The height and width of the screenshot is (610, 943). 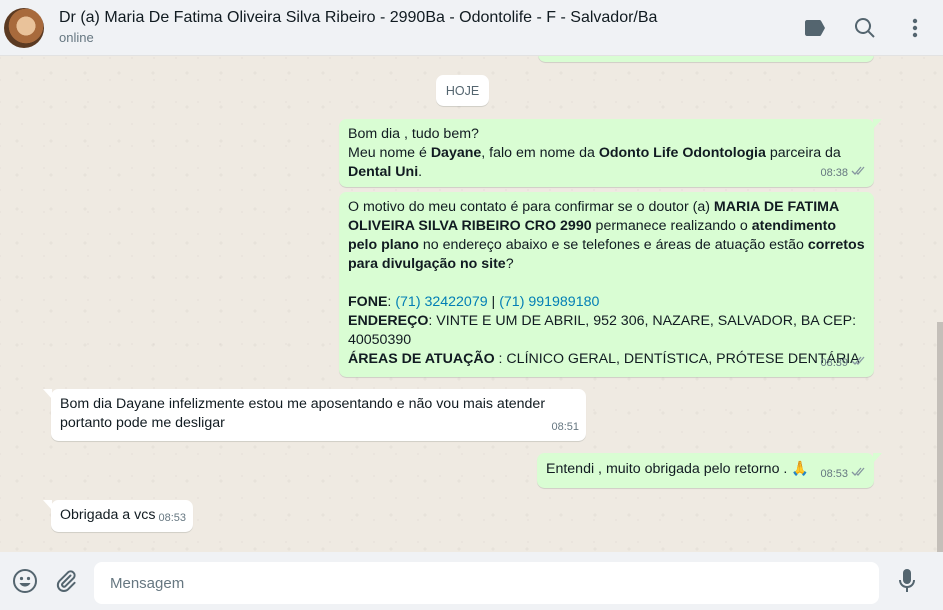 What do you see at coordinates (907, 581) in the screenshot?
I see `microphone-icon` at bounding box center [907, 581].